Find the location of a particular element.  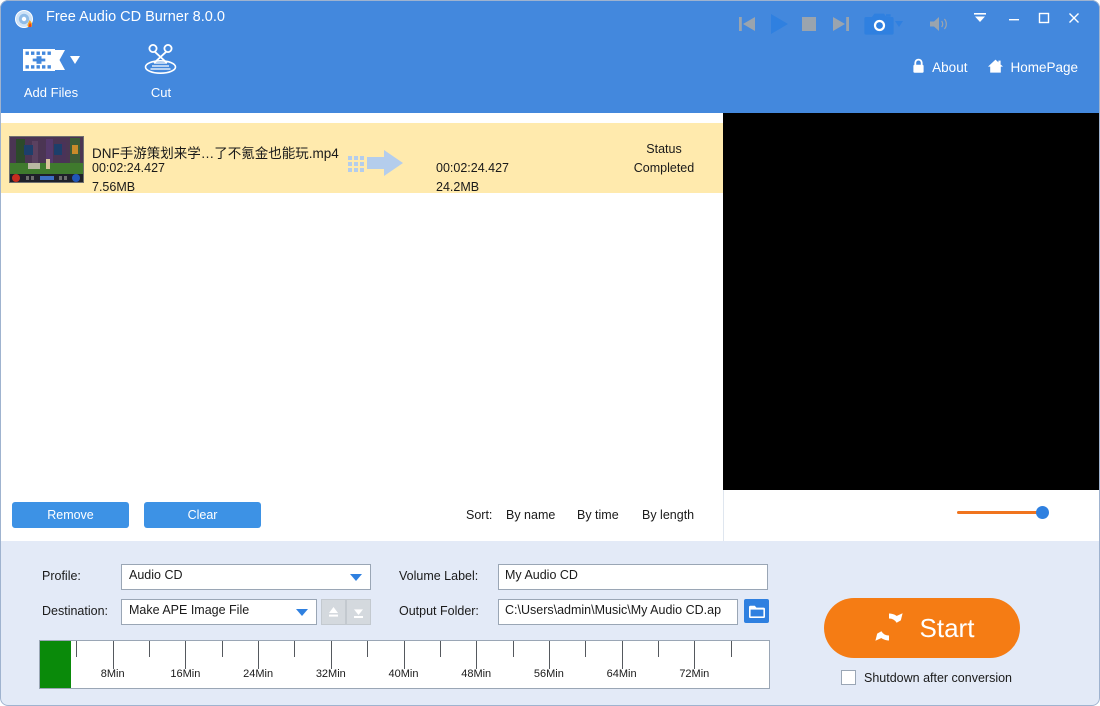

sort-by-name-button: By name is located at coordinates (530, 515).